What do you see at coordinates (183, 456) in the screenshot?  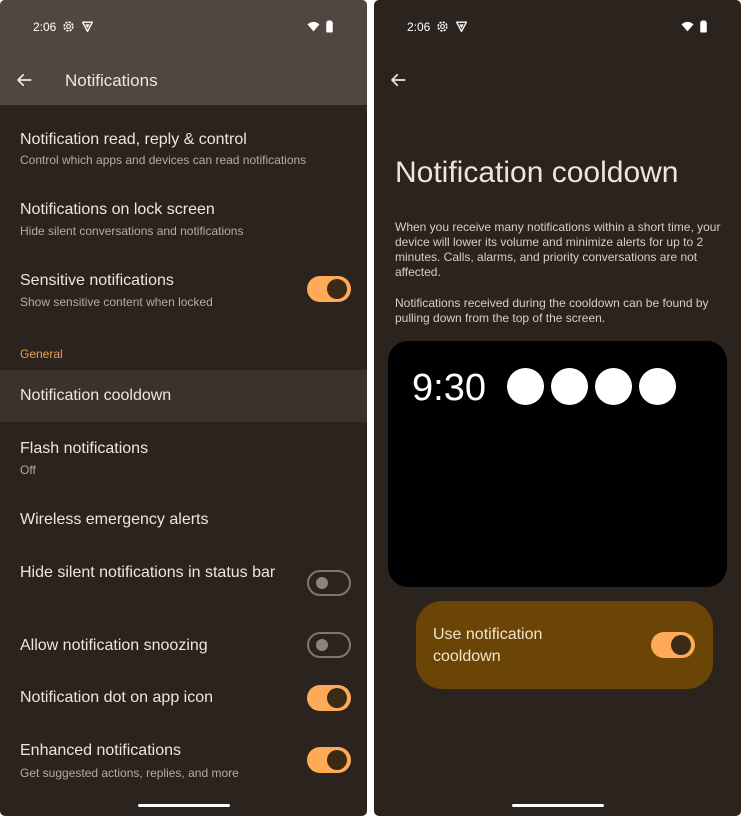 I see `flash-notifications-item: Flash notifications Off` at bounding box center [183, 456].